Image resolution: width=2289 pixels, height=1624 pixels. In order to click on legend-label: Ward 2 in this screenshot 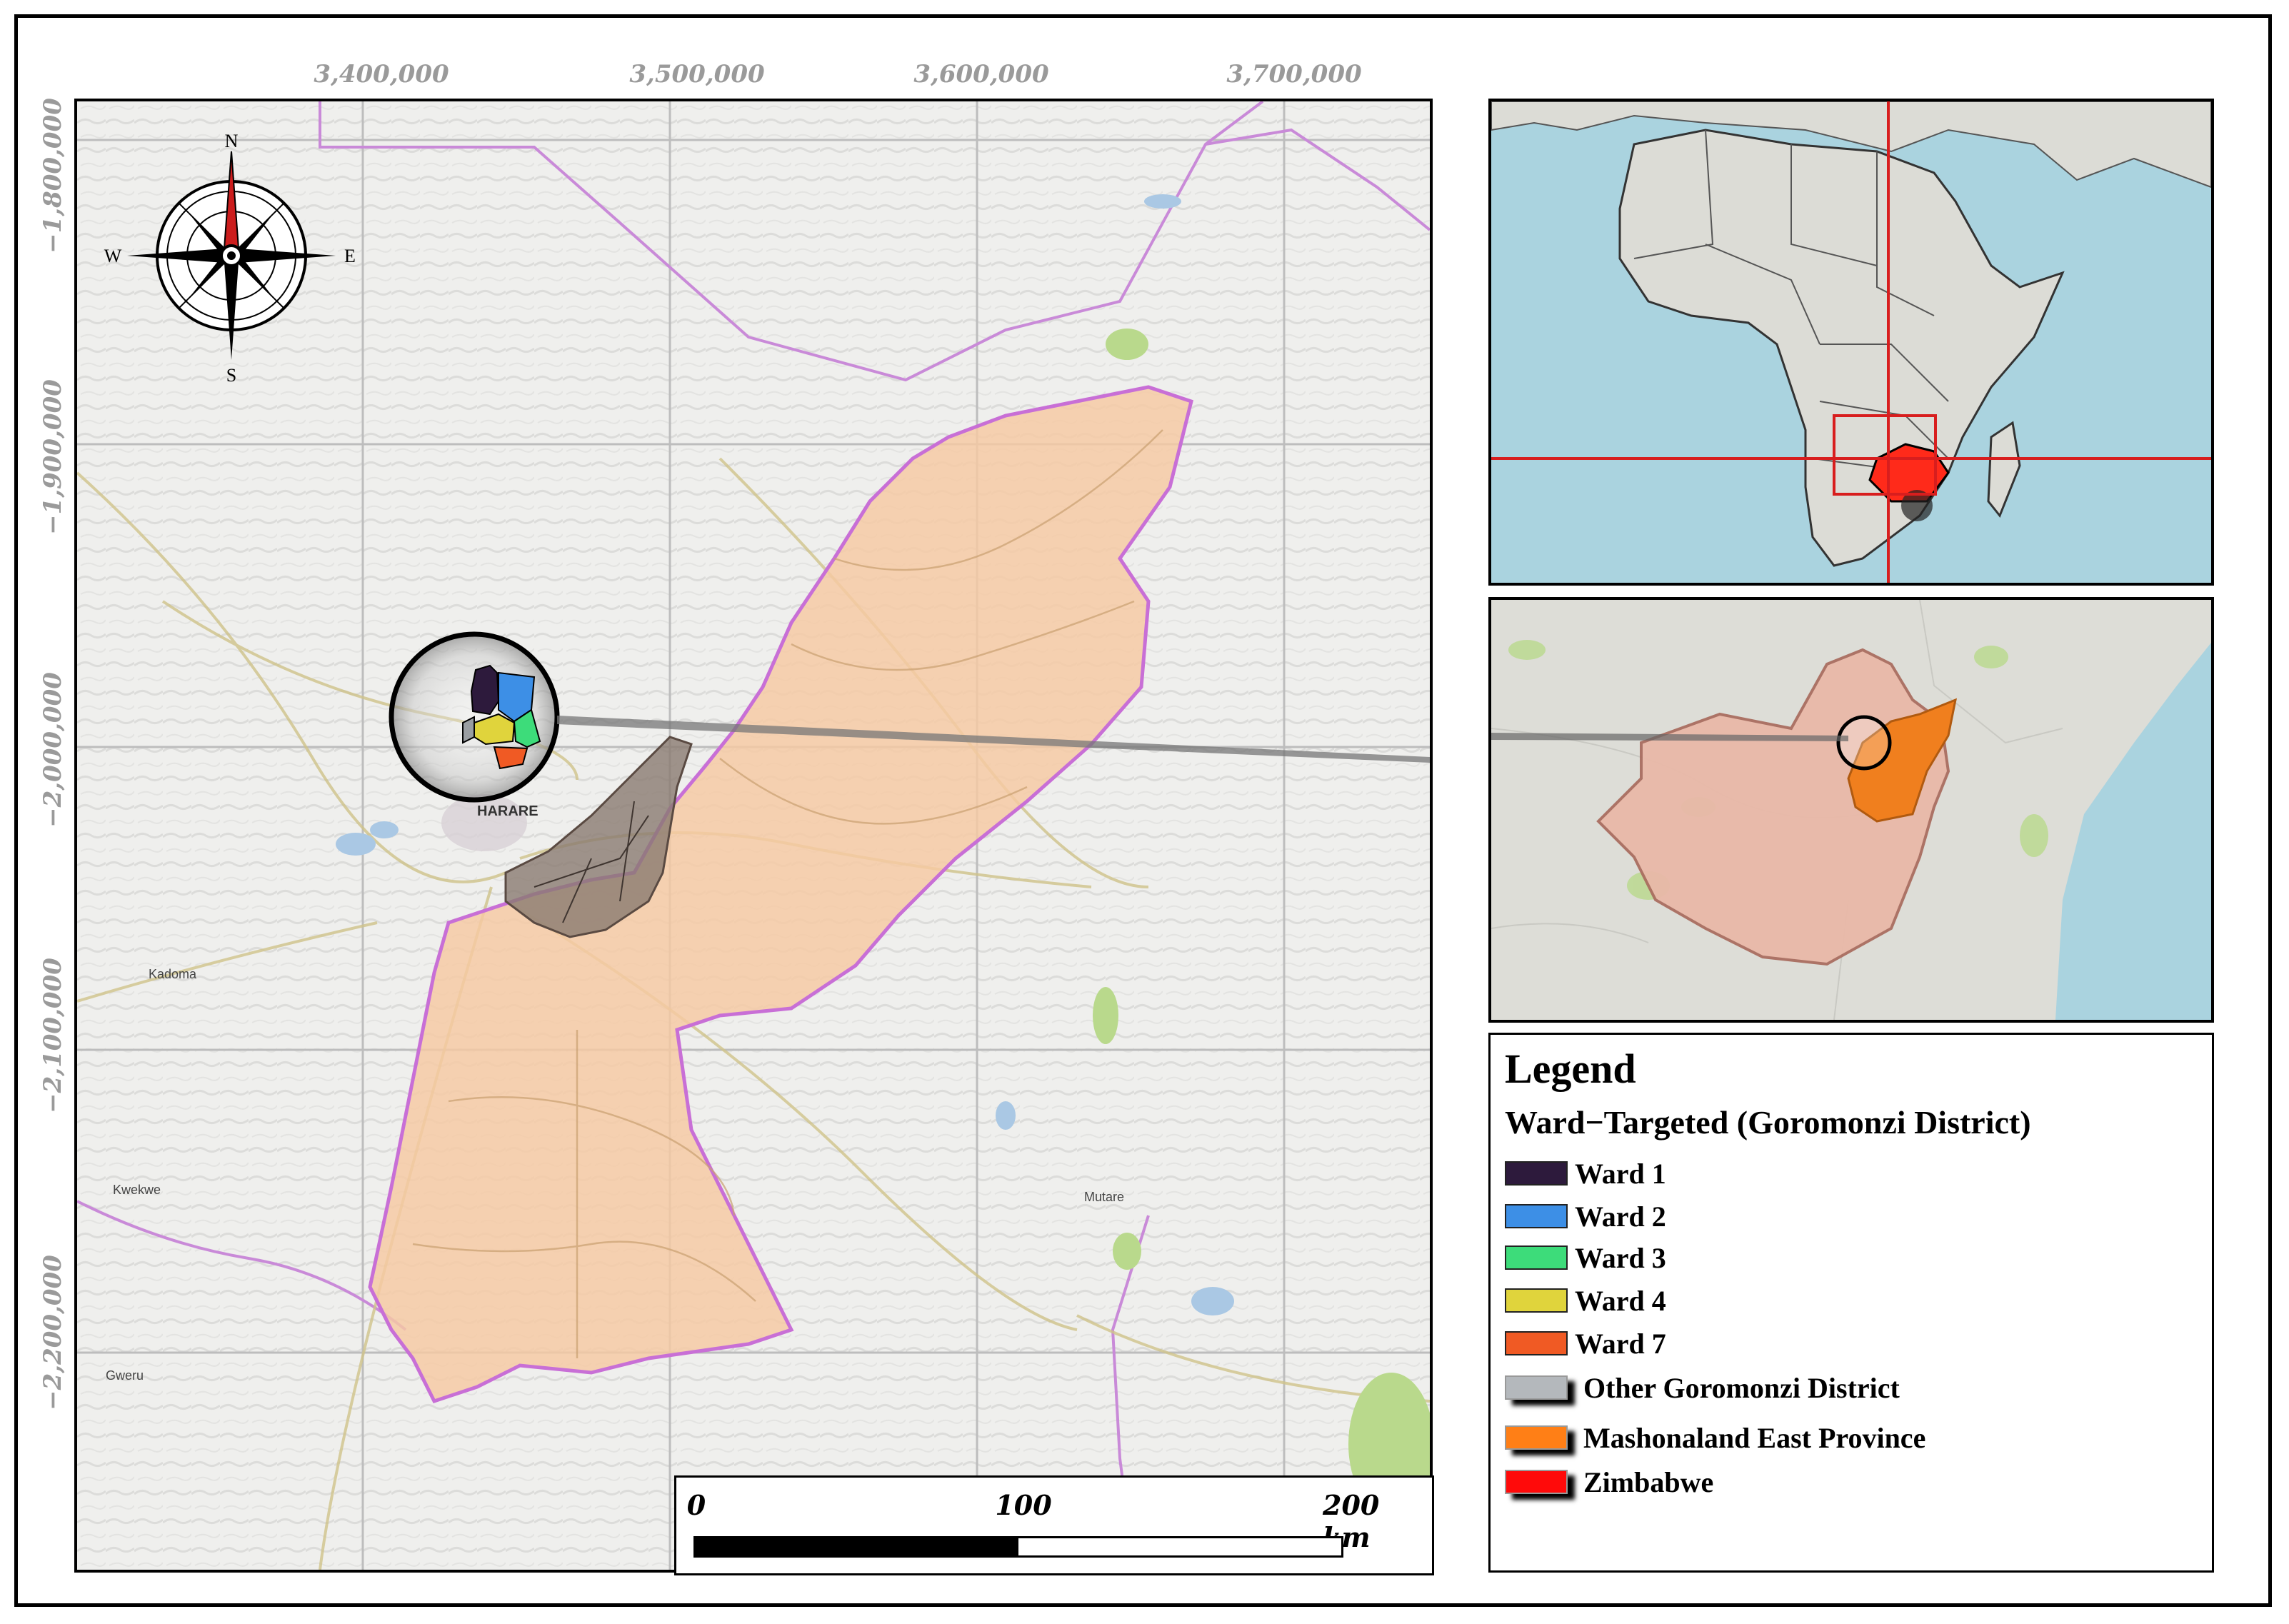, I will do `click(1620, 1216)`.